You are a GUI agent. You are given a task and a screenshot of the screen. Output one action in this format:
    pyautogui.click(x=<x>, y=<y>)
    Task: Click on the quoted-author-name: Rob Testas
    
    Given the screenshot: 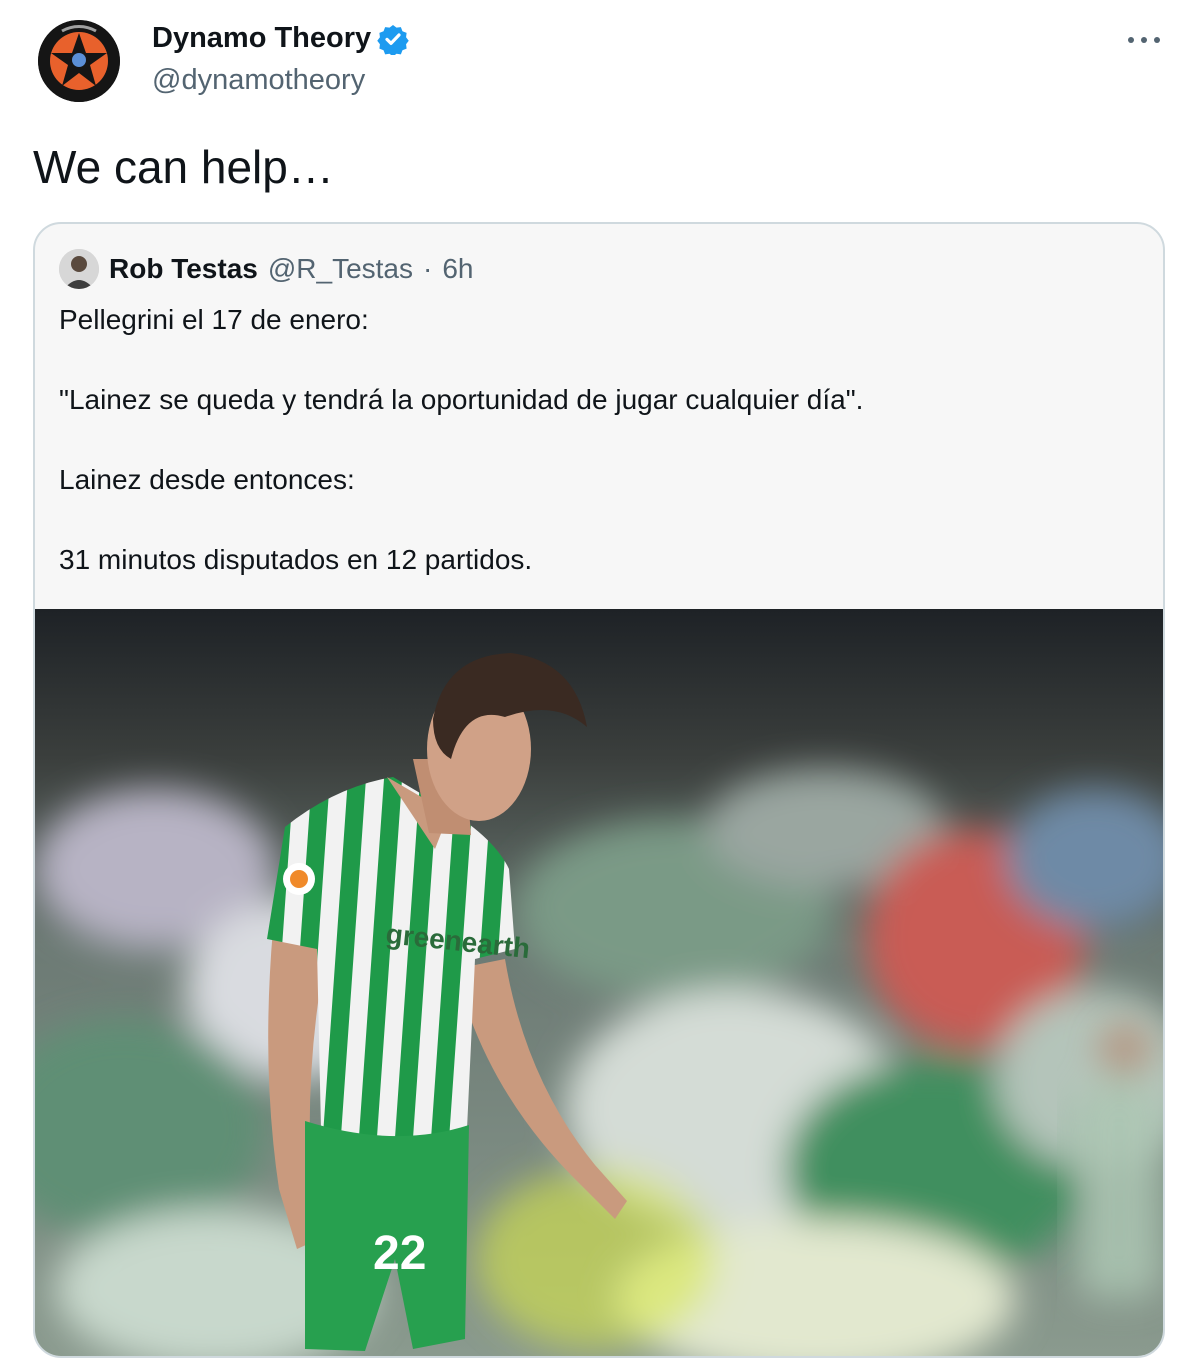 What is the action you would take?
    pyautogui.click(x=183, y=269)
    